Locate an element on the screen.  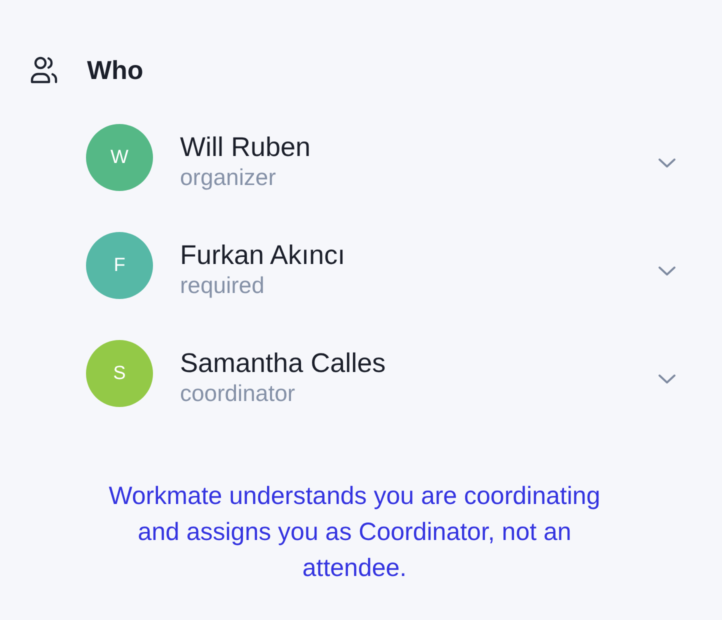
people-icon is located at coordinates (44, 70).